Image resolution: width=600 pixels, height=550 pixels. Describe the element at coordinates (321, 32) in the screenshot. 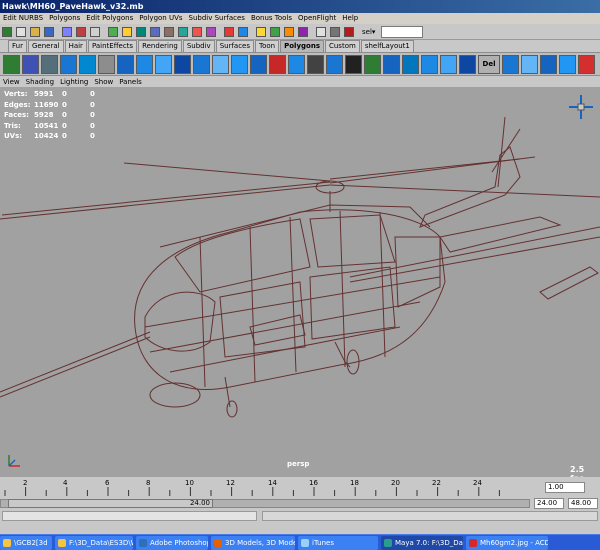

I see `history-icon` at that location.